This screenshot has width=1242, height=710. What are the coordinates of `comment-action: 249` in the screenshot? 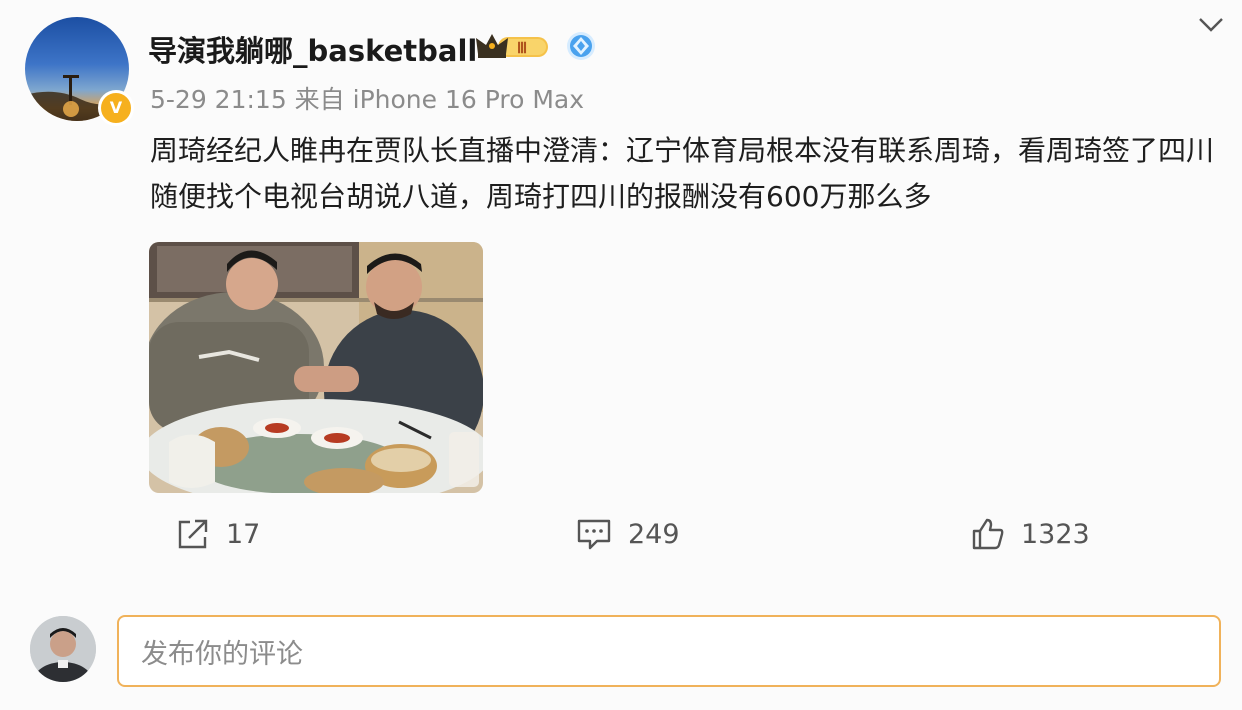 It's located at (628, 534).